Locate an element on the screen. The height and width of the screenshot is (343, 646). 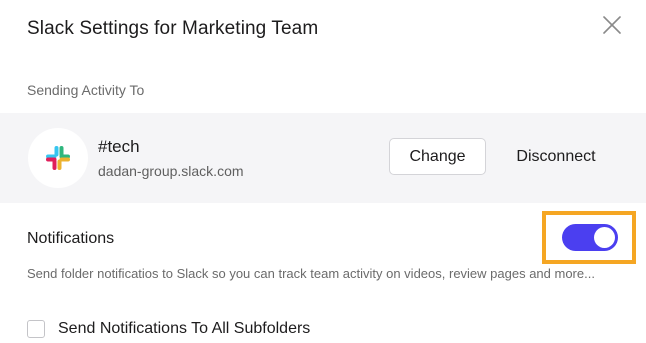
disconnect-button: Disconnect is located at coordinates (556, 156).